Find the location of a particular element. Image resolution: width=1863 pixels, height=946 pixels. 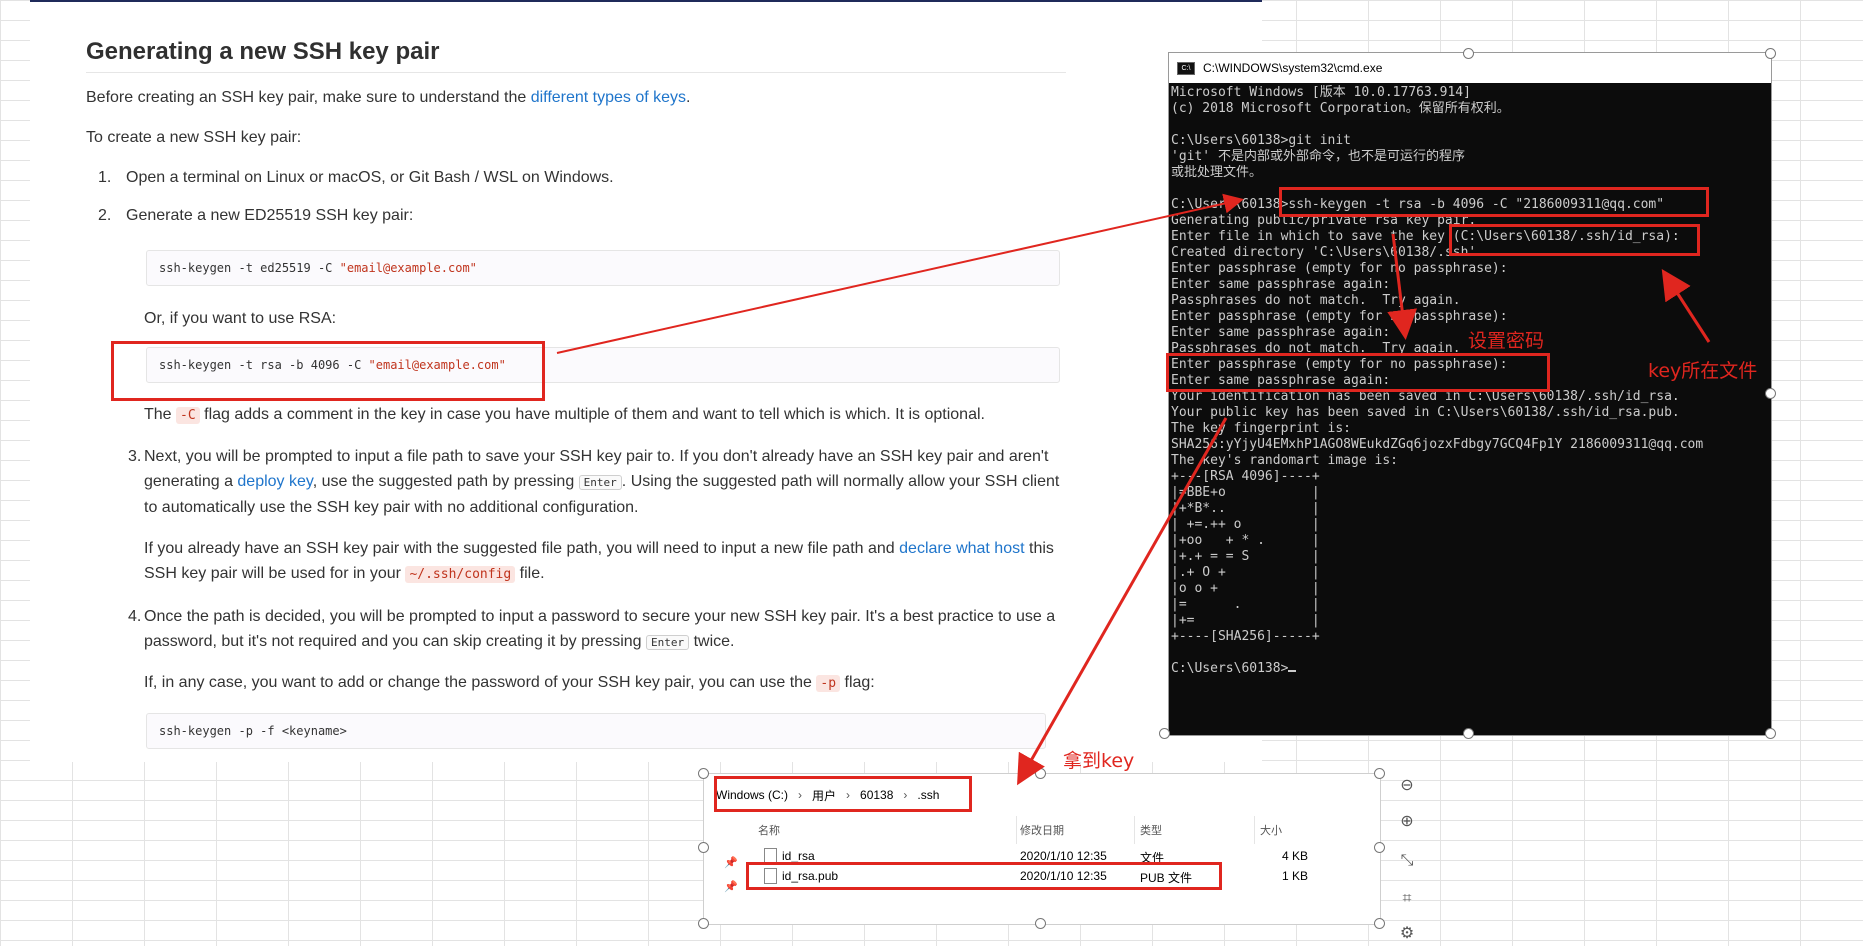

annotation-set-password: 设置密码 is located at coordinates (1506, 341).